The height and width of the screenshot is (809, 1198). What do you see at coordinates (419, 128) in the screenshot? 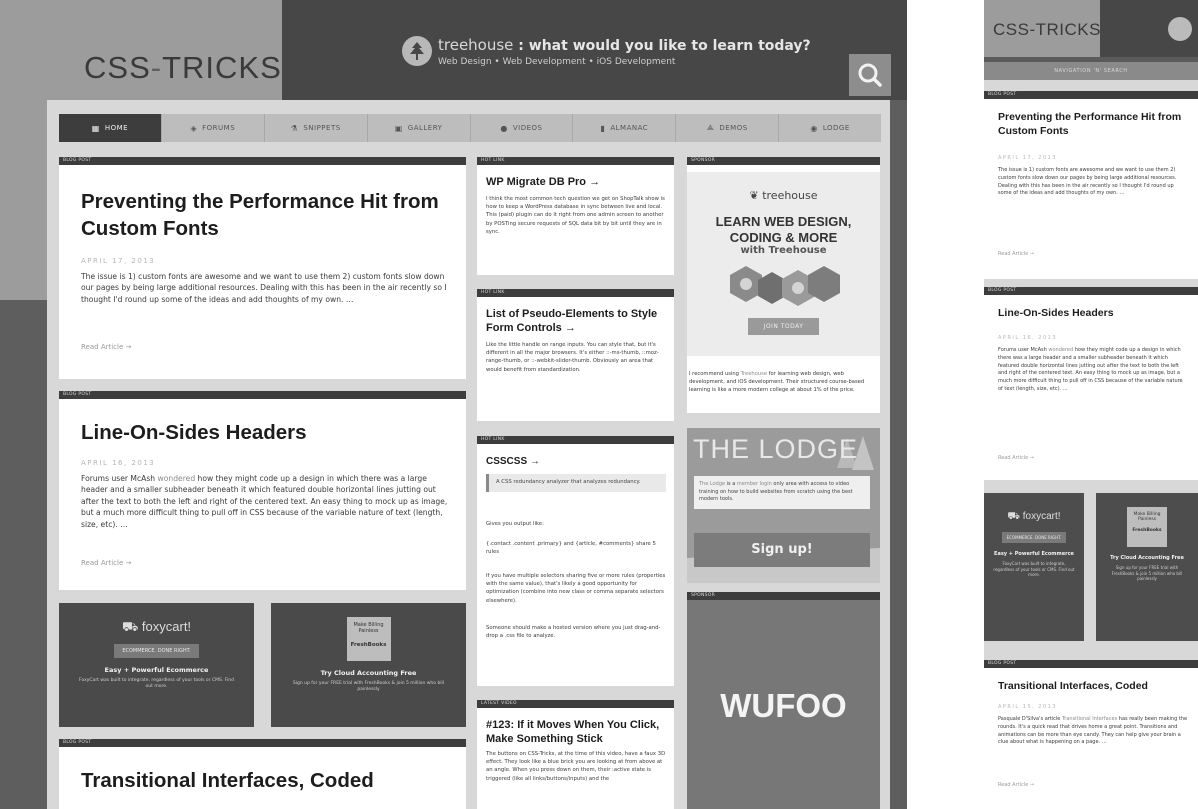
I see `nav-gallery: ▣ GALLERY` at bounding box center [419, 128].